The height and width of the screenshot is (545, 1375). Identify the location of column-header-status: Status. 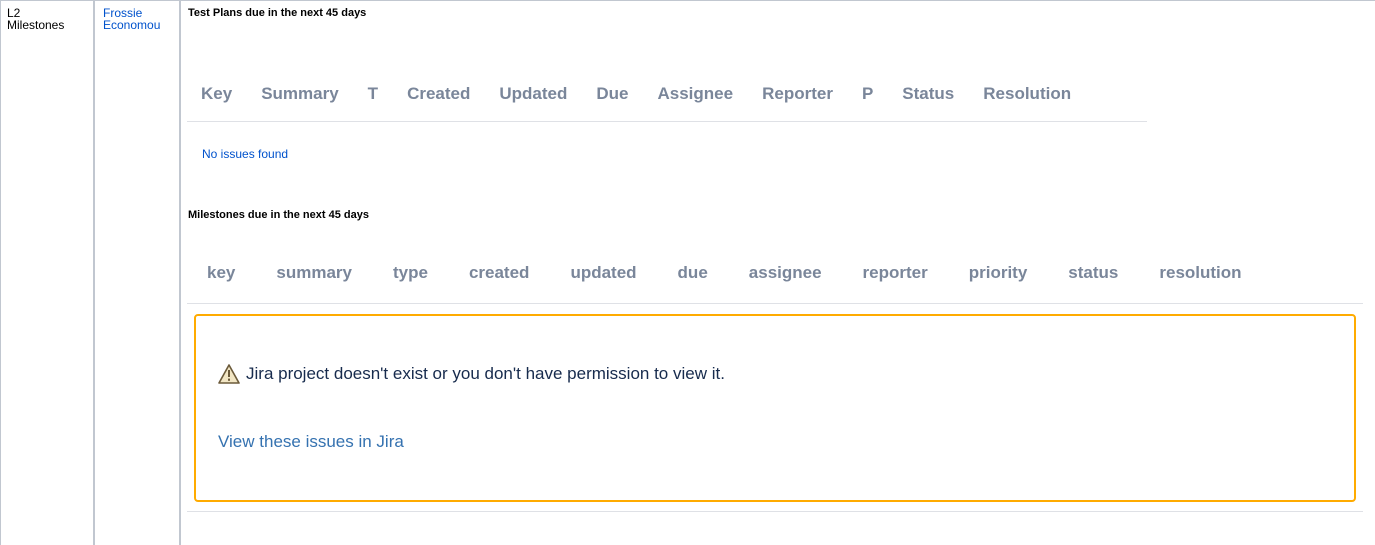
(928, 94).